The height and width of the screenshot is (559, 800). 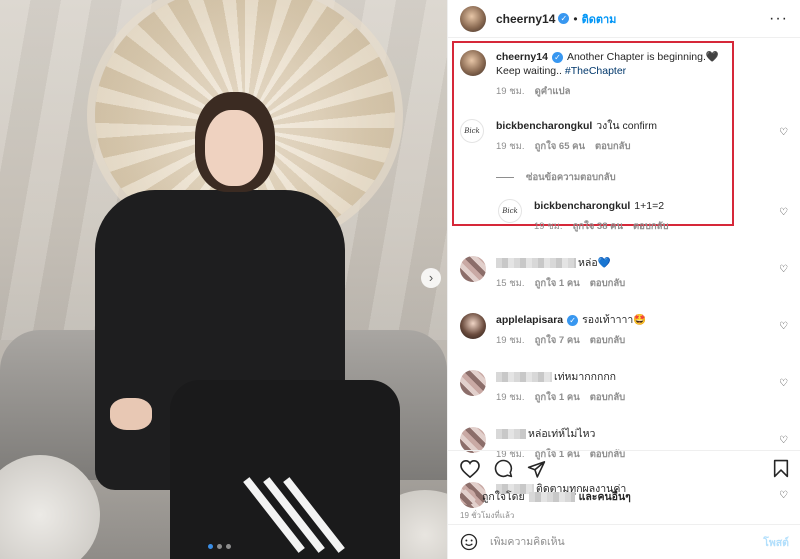 What do you see at coordinates (781, 468) in the screenshot?
I see `bookmark-icon` at bounding box center [781, 468].